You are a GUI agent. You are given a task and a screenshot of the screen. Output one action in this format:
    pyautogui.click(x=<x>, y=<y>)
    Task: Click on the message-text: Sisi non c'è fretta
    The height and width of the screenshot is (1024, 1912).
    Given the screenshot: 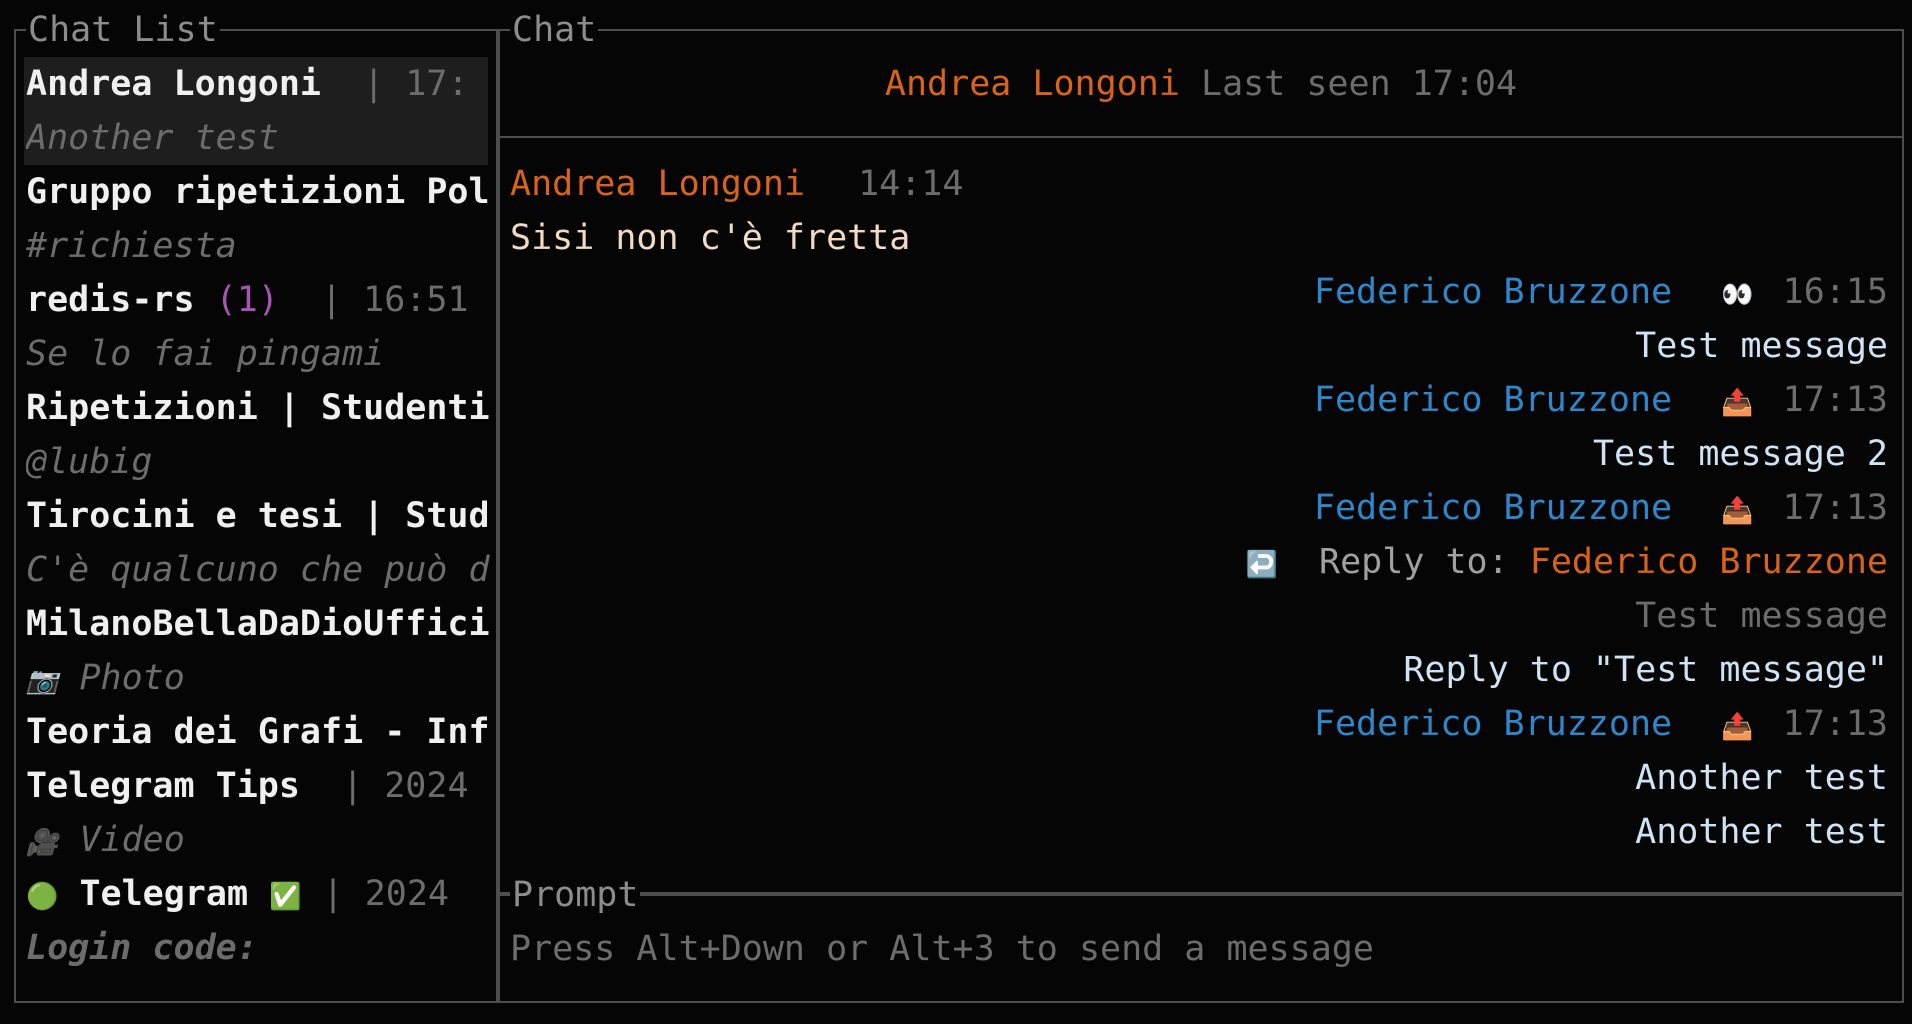 What is the action you would take?
    pyautogui.click(x=710, y=238)
    